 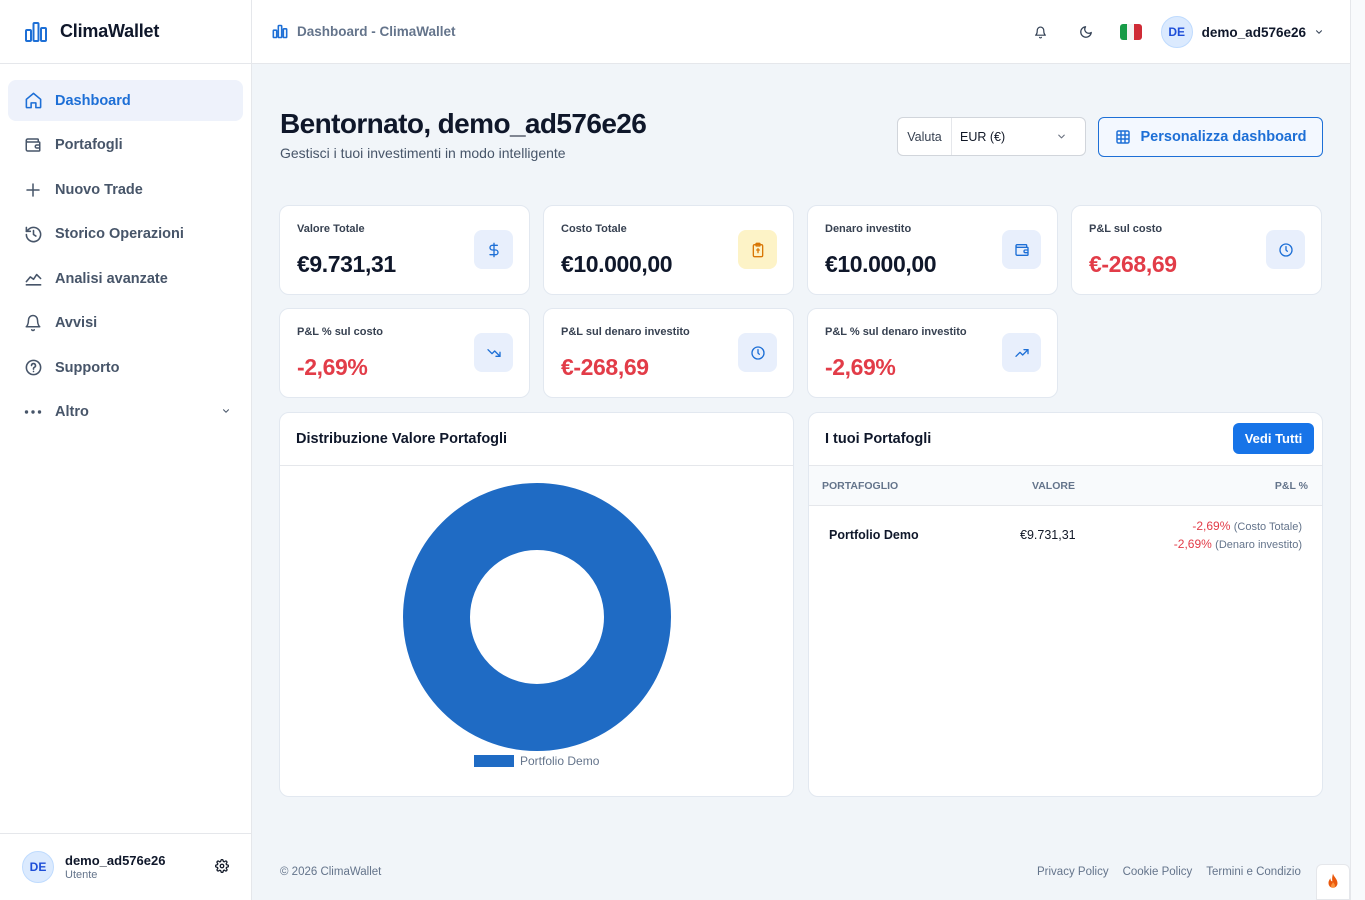 What do you see at coordinates (874, 535) in the screenshot?
I see `portfolio-name: Portfolio Demo` at bounding box center [874, 535].